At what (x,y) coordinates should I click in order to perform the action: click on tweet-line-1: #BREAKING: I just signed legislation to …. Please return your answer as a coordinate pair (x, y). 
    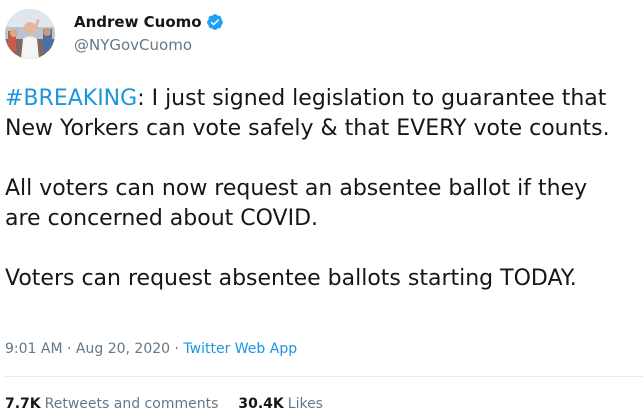
    Looking at the image, I should click on (323, 99).